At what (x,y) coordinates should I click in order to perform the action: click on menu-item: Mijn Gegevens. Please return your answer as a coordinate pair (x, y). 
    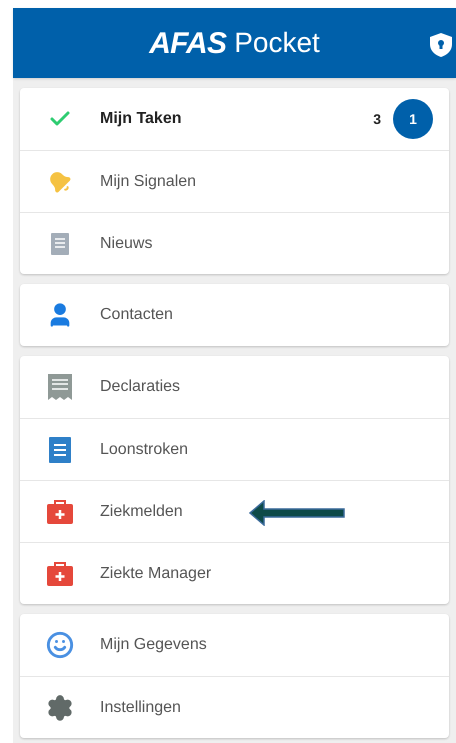
    Looking at the image, I should click on (234, 645).